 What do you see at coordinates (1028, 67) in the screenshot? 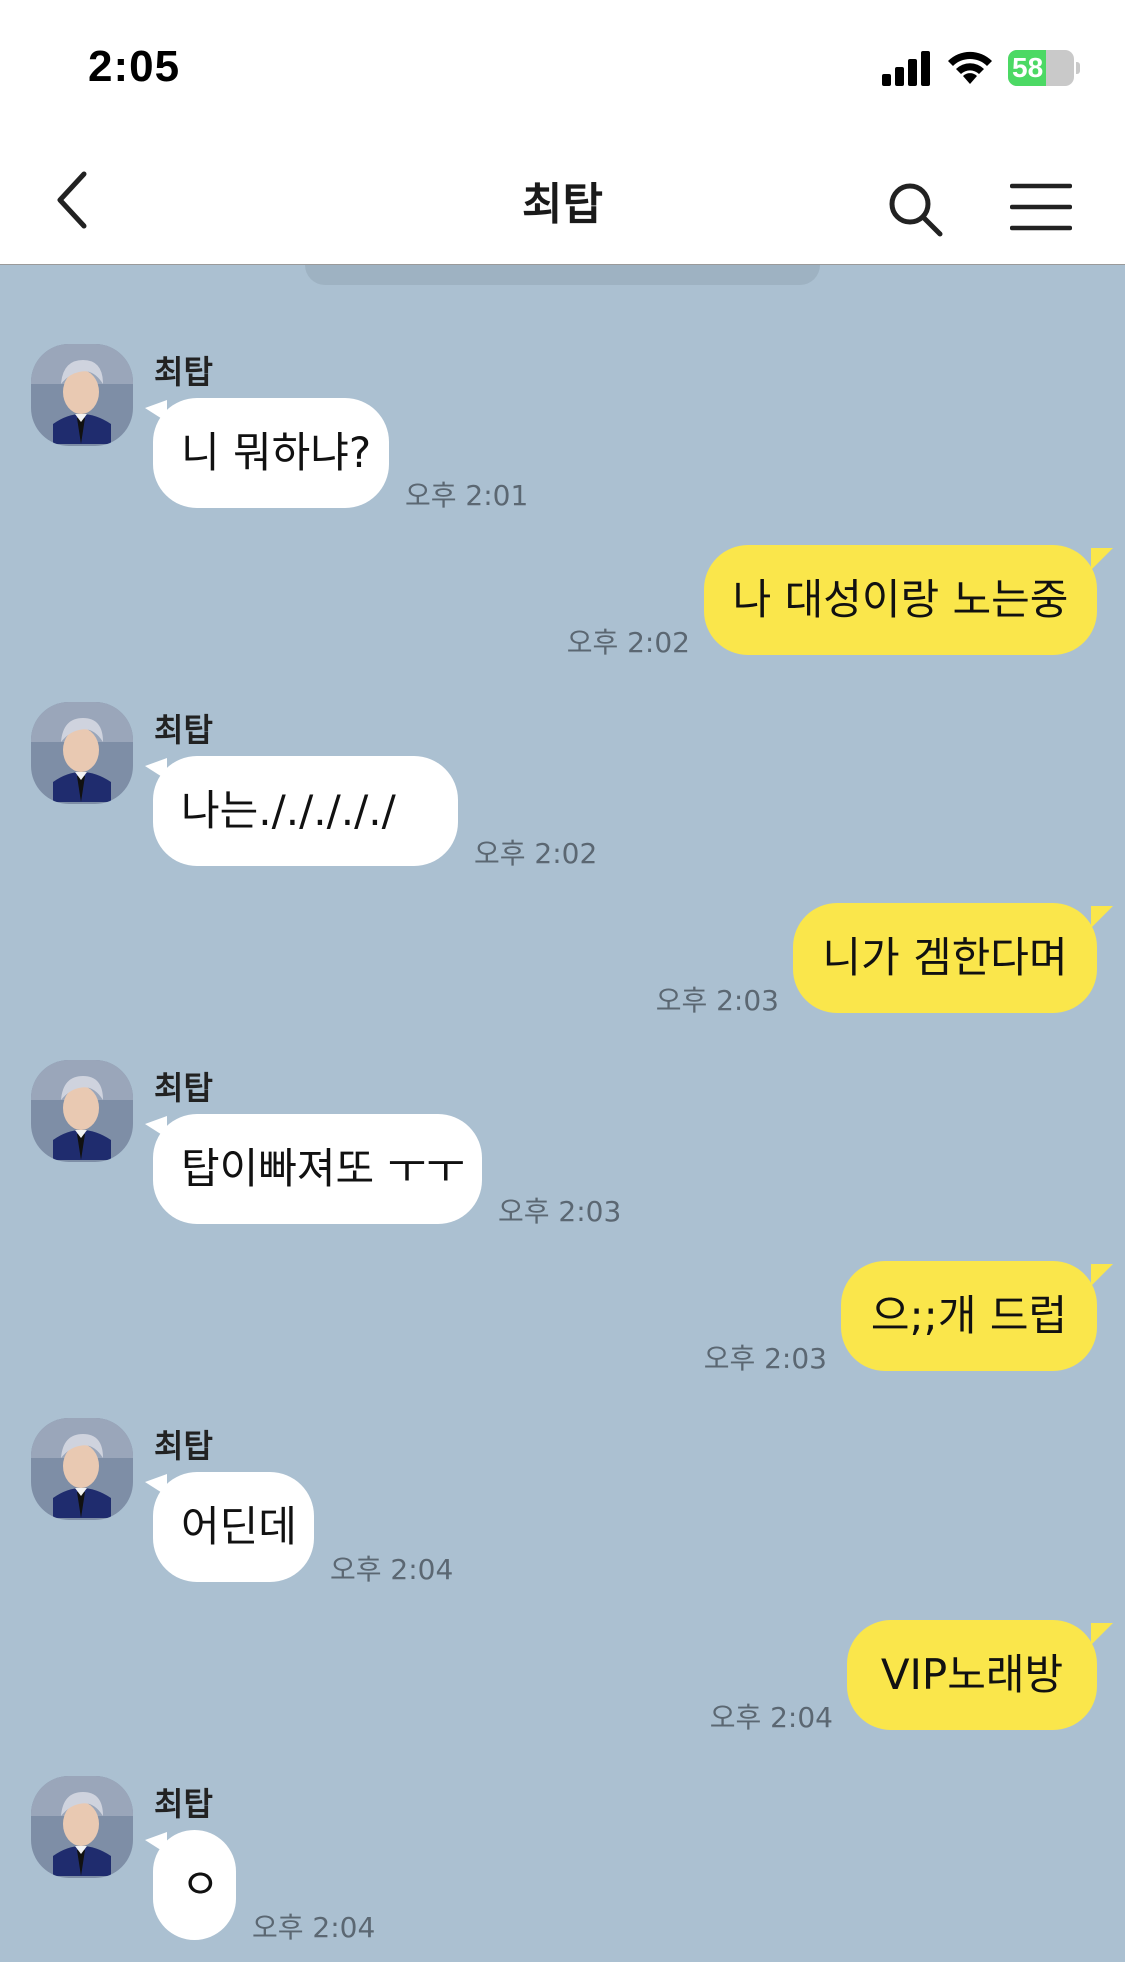
I see `battery-percent: 58` at bounding box center [1028, 67].